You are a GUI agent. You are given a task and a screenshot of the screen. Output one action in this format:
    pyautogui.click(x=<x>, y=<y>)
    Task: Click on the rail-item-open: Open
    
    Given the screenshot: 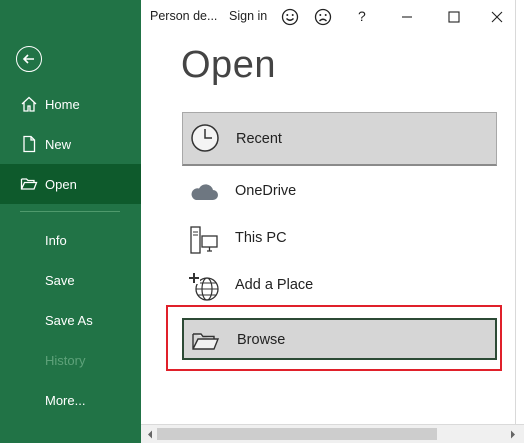 What is the action you would take?
    pyautogui.click(x=70, y=184)
    